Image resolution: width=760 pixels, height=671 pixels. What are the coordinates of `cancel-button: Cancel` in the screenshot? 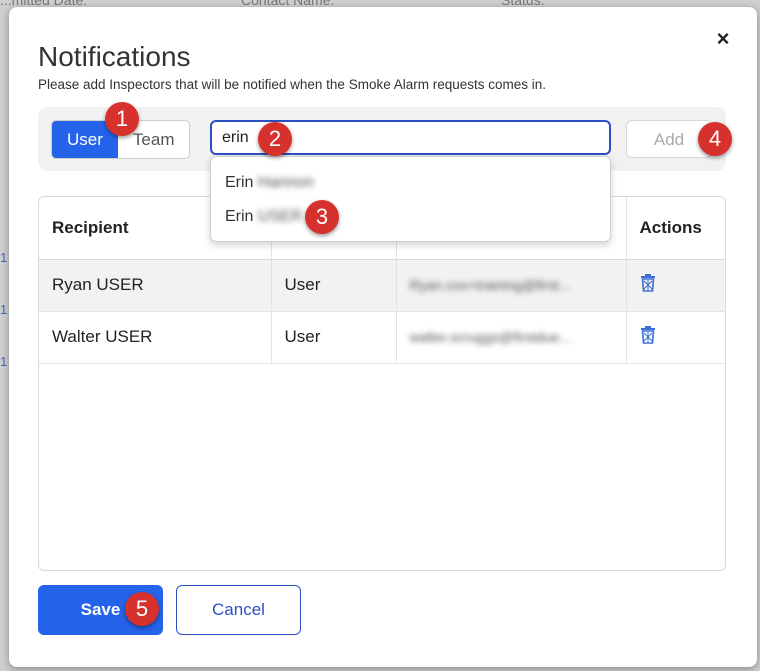 It's located at (238, 610).